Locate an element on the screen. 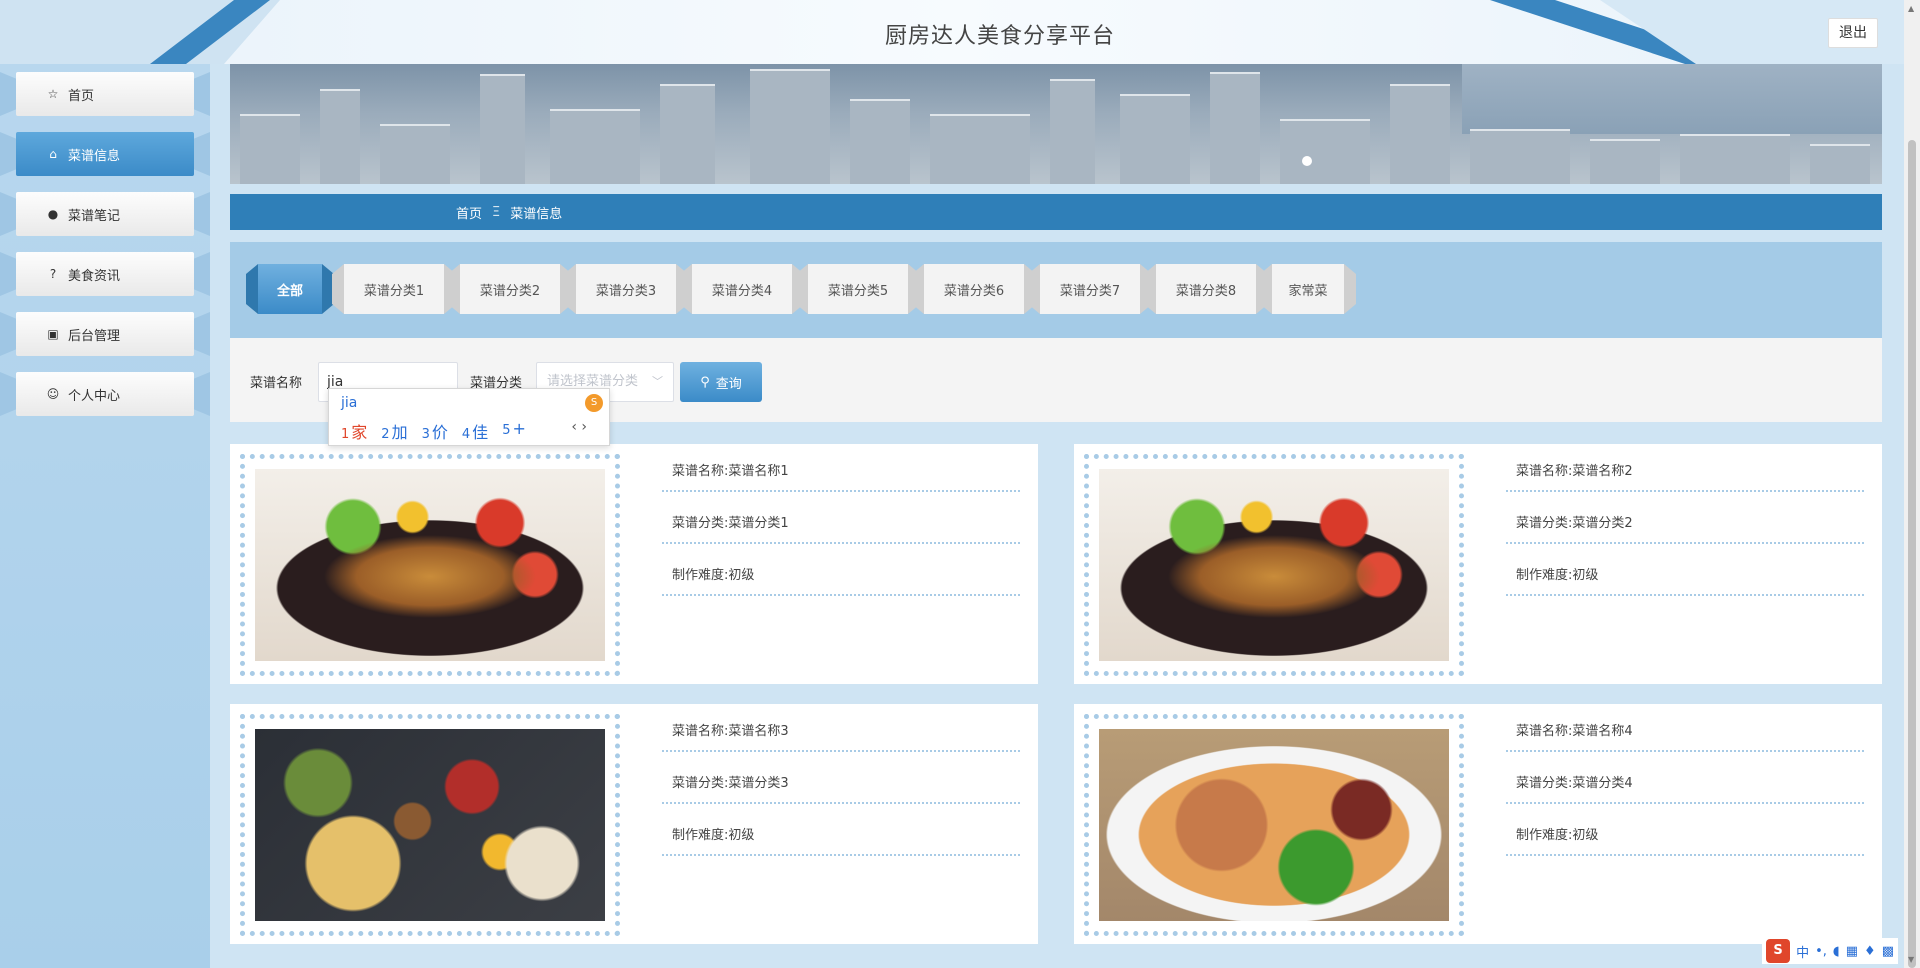 The height and width of the screenshot is (968, 1920). category-tab: 菜谱分类6 is located at coordinates (974, 289).